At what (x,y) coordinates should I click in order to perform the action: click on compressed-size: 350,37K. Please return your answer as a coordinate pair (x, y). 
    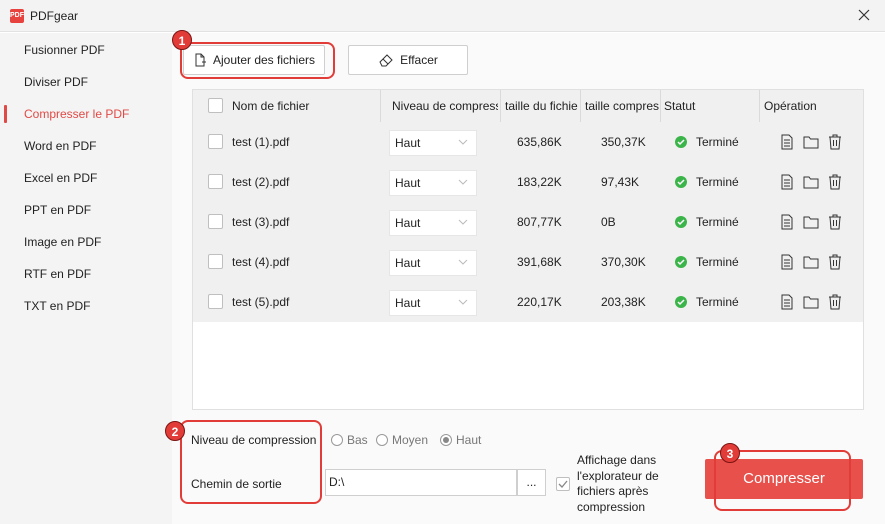
    Looking at the image, I should click on (623, 142).